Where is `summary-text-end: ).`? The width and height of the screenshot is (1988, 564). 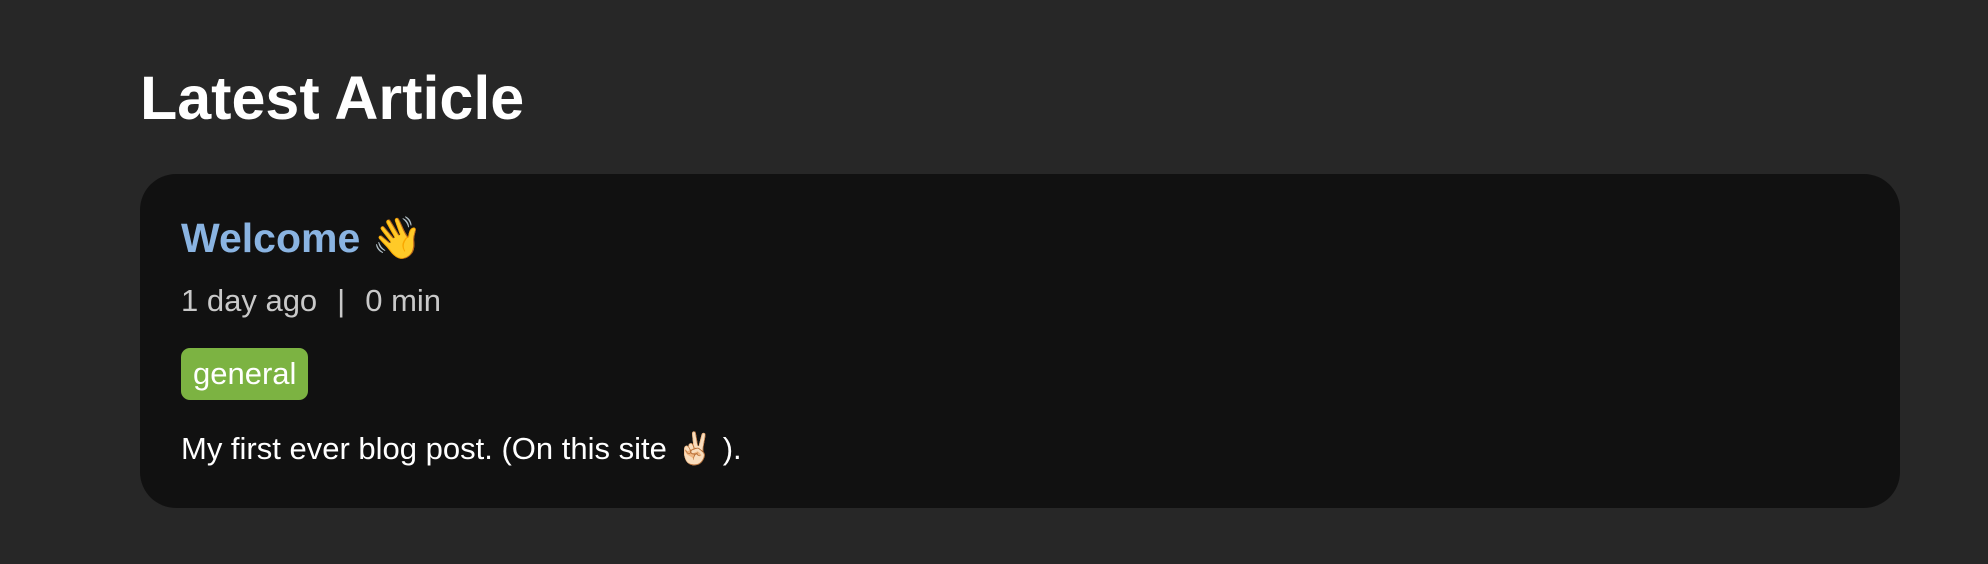
summary-text-end: ). is located at coordinates (732, 448).